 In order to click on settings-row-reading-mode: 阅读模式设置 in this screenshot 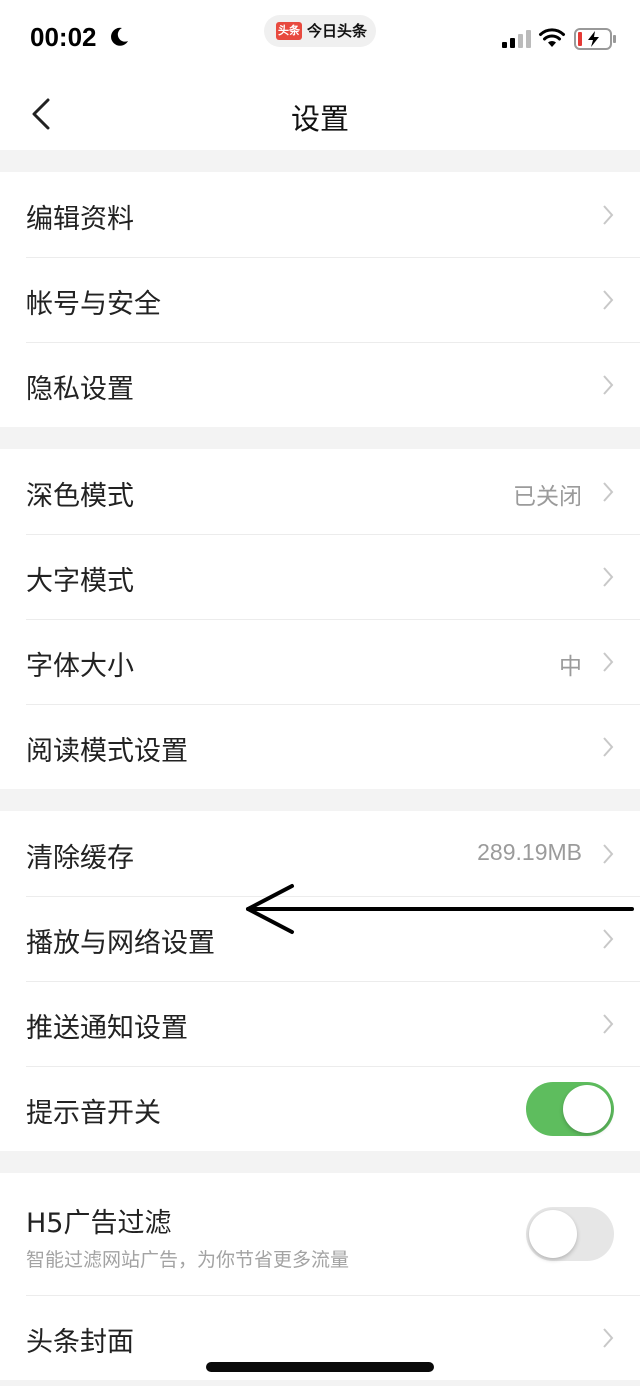, I will do `click(320, 746)`.